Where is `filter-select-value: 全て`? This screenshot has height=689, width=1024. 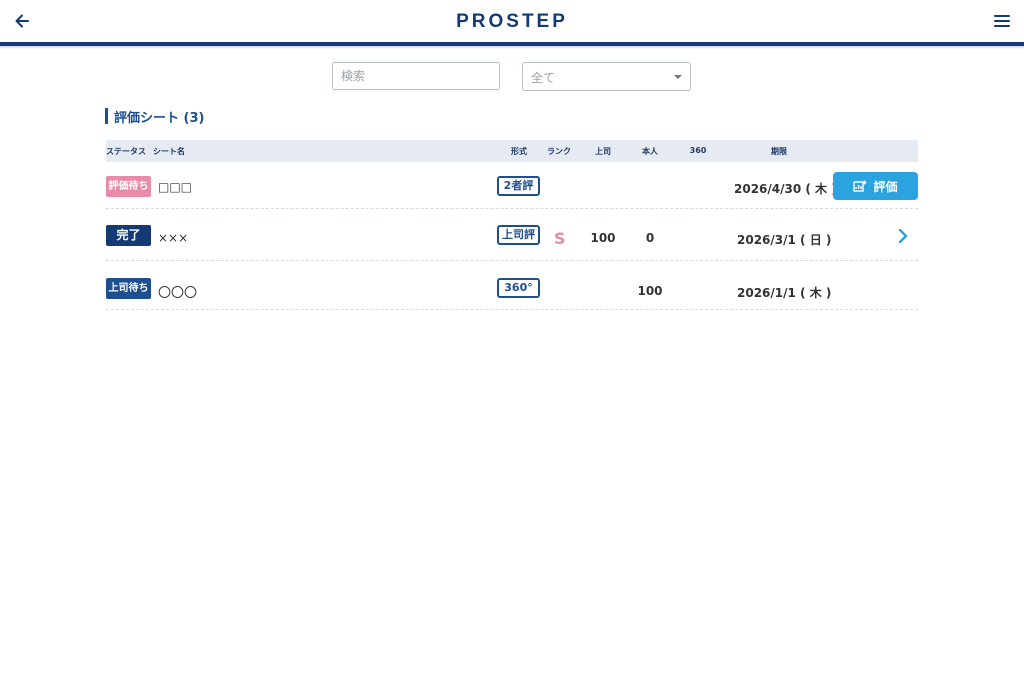
filter-select-value: 全て is located at coordinates (543, 78).